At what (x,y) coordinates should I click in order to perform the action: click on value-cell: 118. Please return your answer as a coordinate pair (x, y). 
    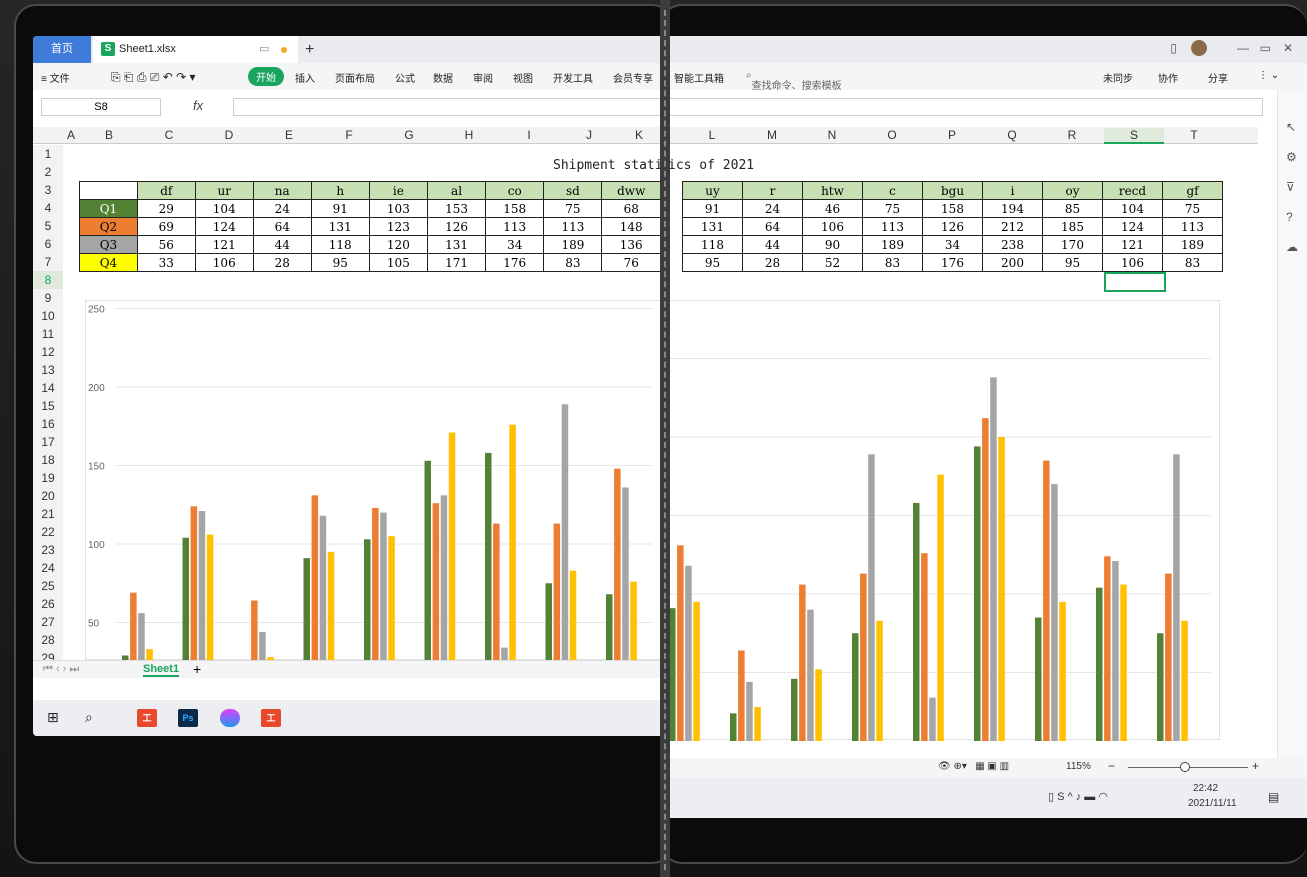
    Looking at the image, I should click on (340, 244).